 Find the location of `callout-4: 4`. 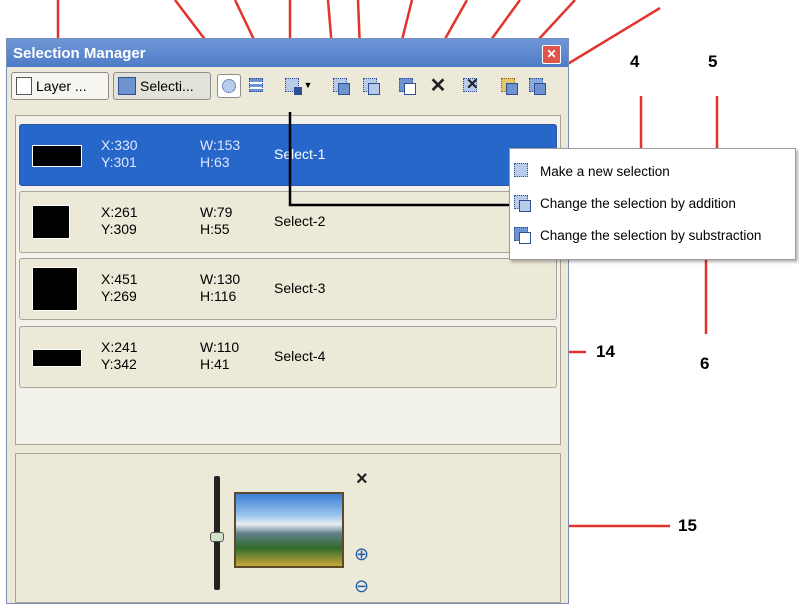

callout-4: 4 is located at coordinates (635, 61).